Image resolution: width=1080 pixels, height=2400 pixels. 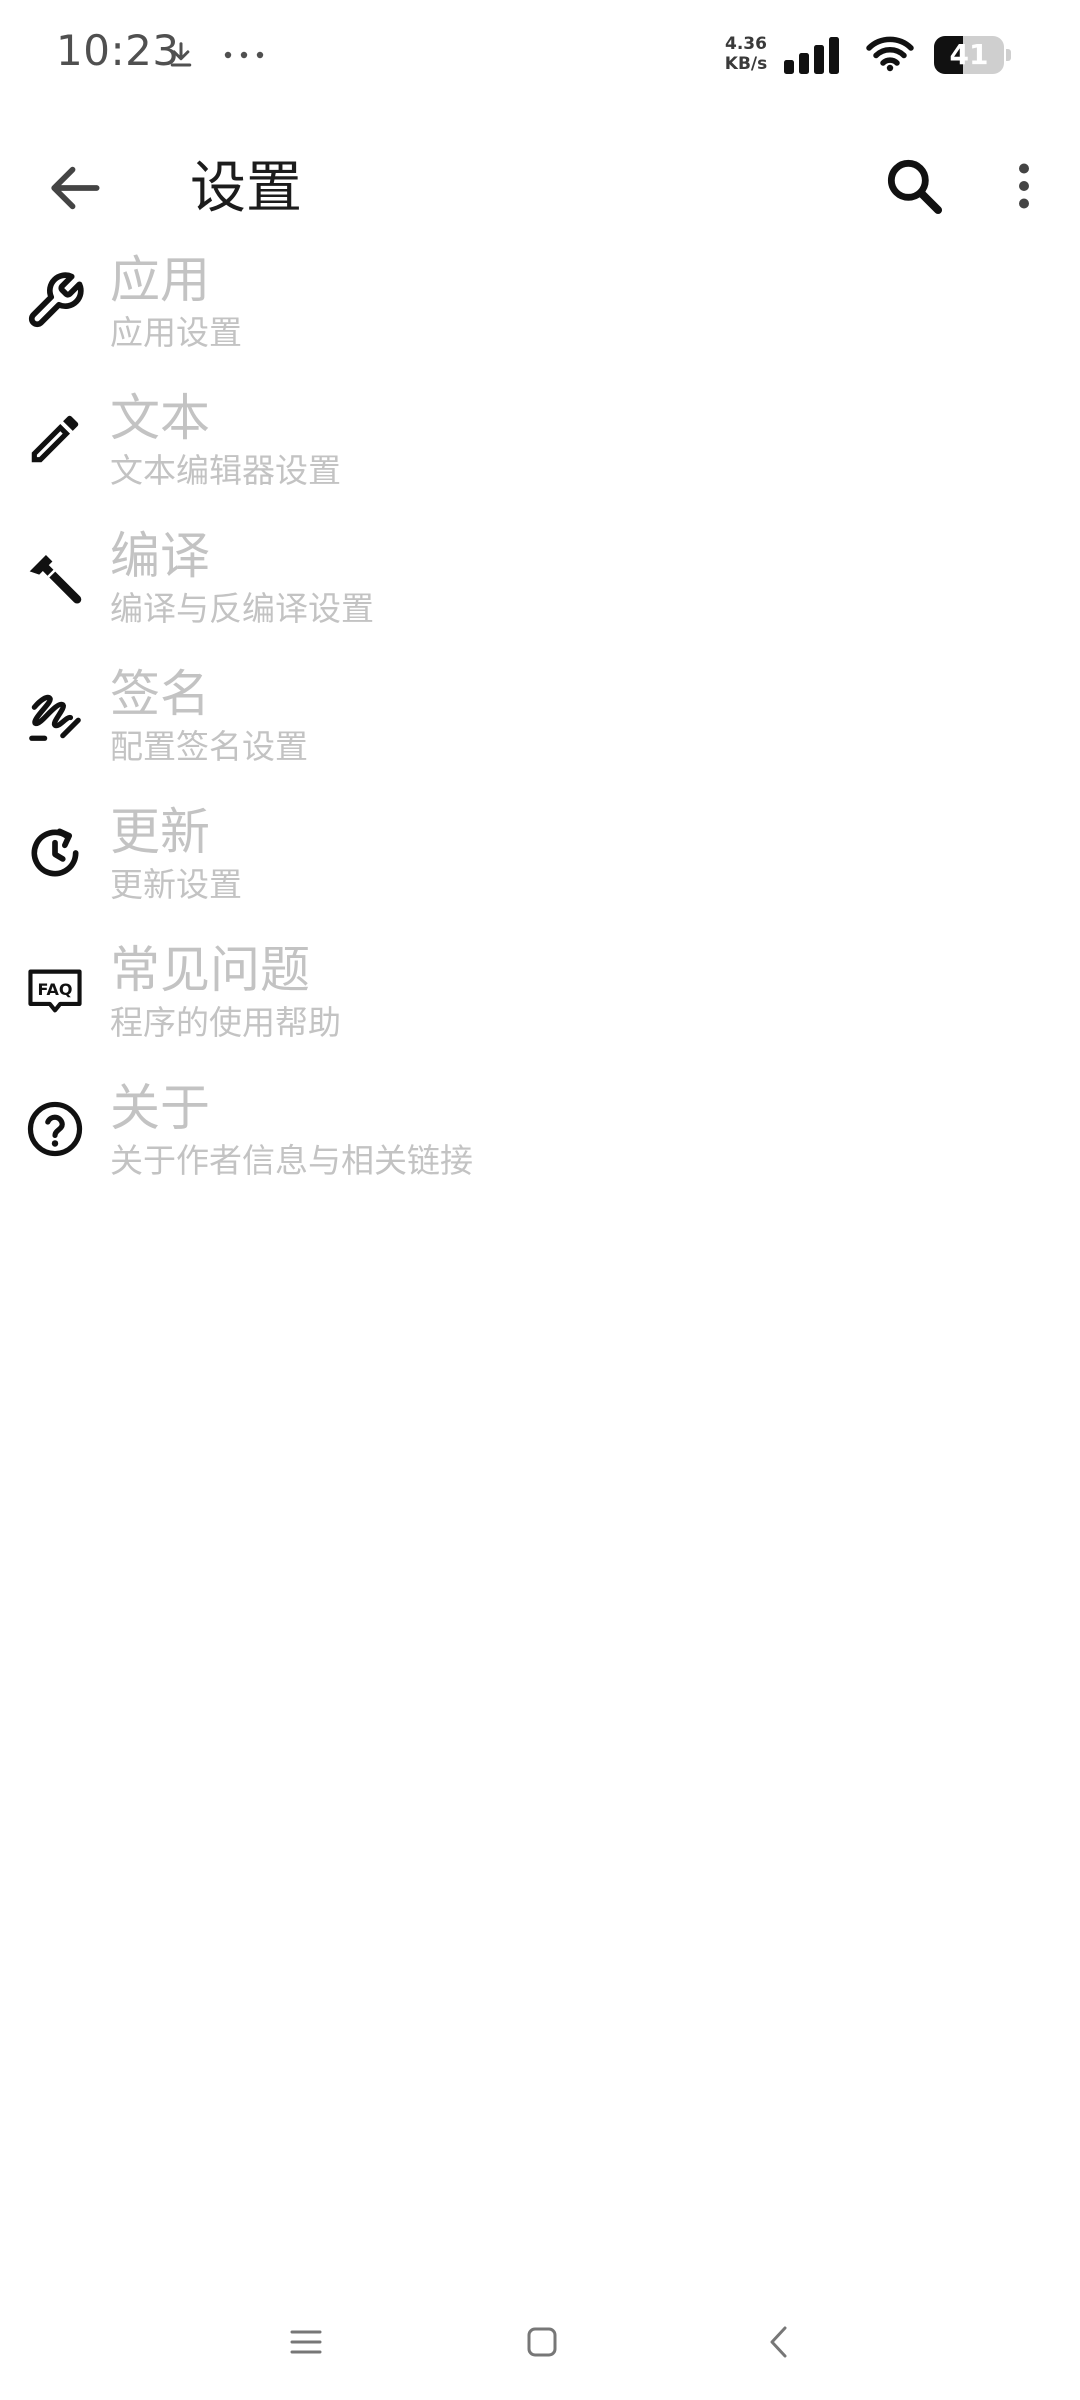 What do you see at coordinates (890, 54) in the screenshot?
I see `wifi-icon` at bounding box center [890, 54].